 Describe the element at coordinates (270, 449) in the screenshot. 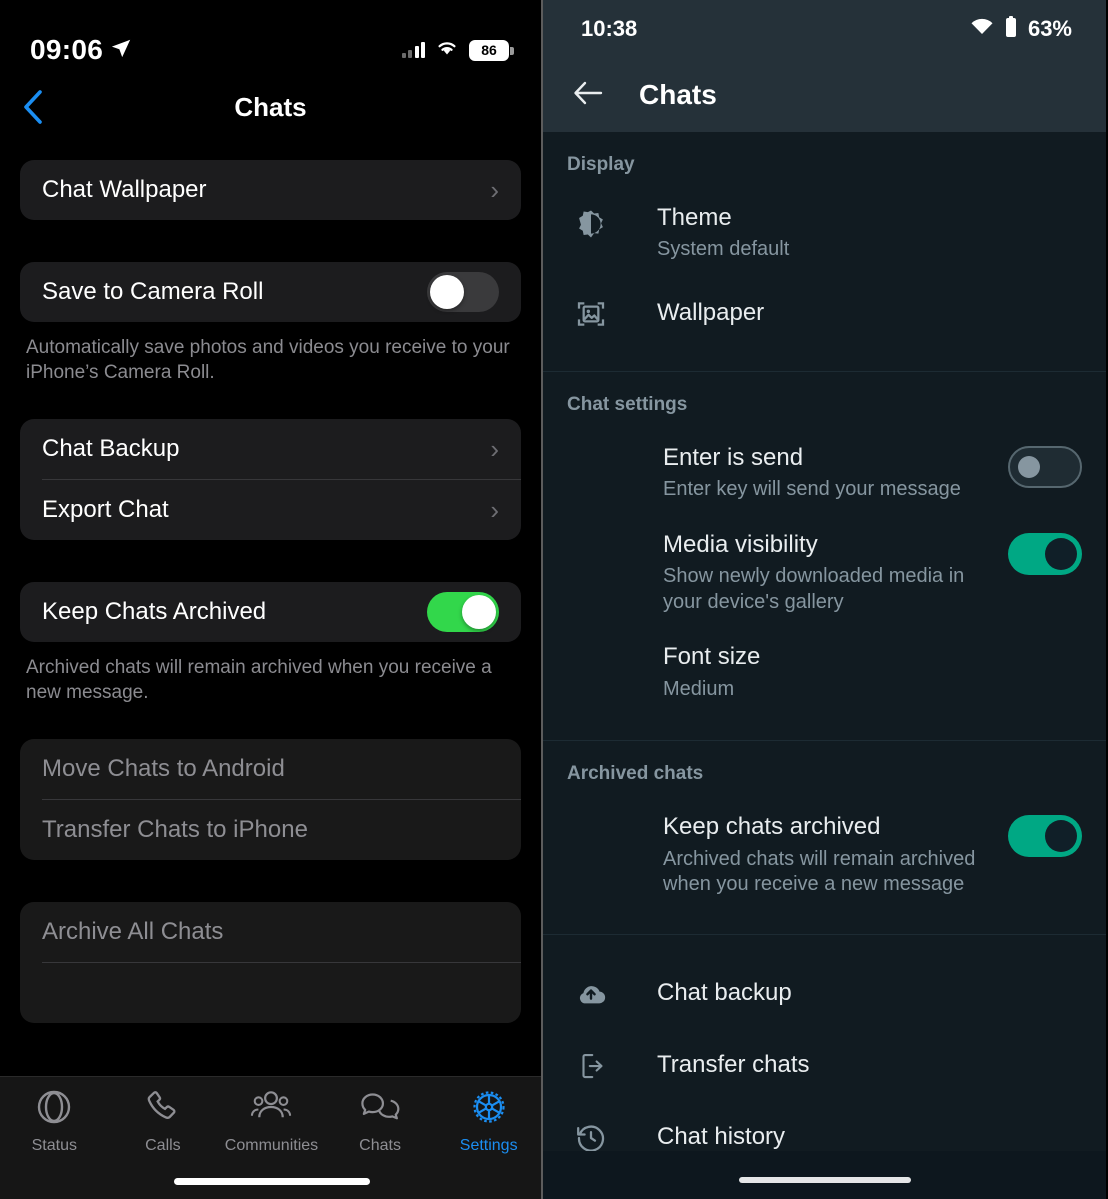

I see `ios-row-chat-backup: Chat Backup ›` at that location.